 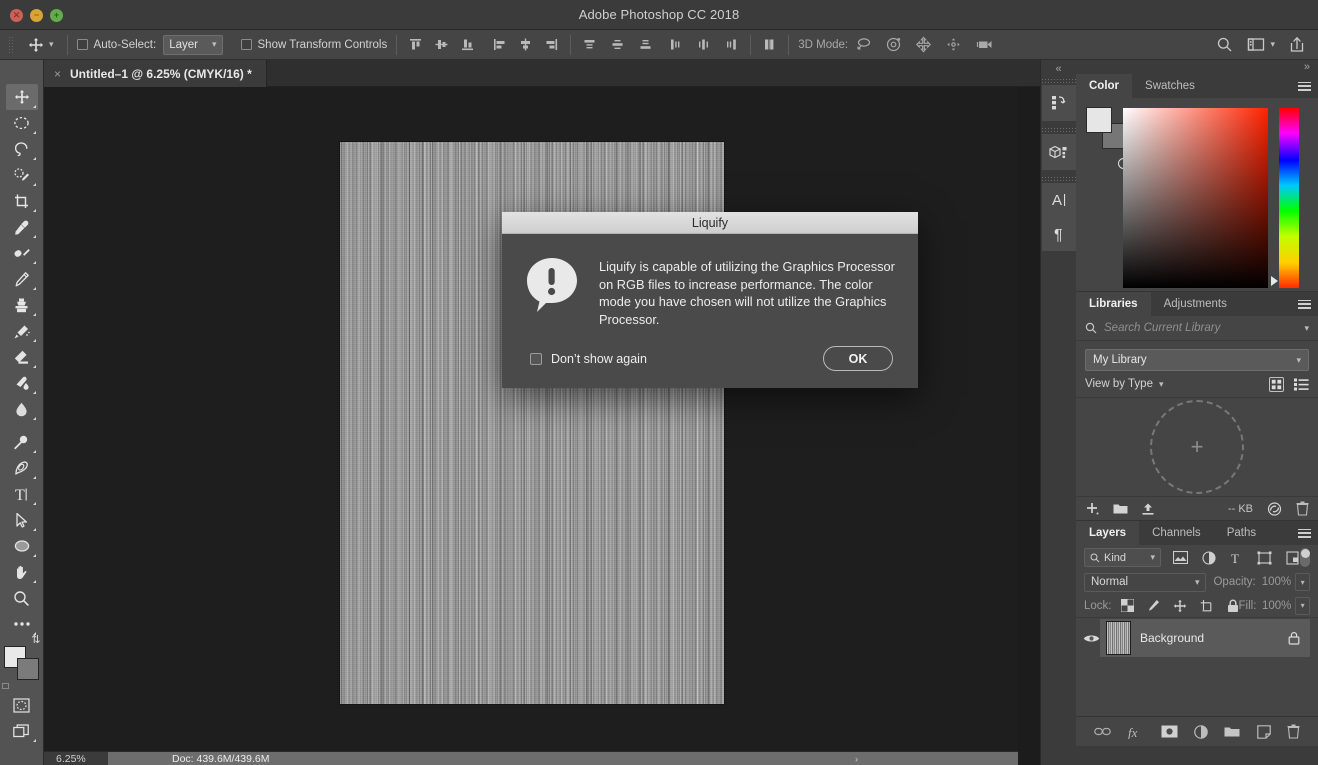 What do you see at coordinates (155, 73) in the screenshot?
I see `document-tab: × Untitled–1 @ 6.25% (CMYK/16) *` at bounding box center [155, 73].